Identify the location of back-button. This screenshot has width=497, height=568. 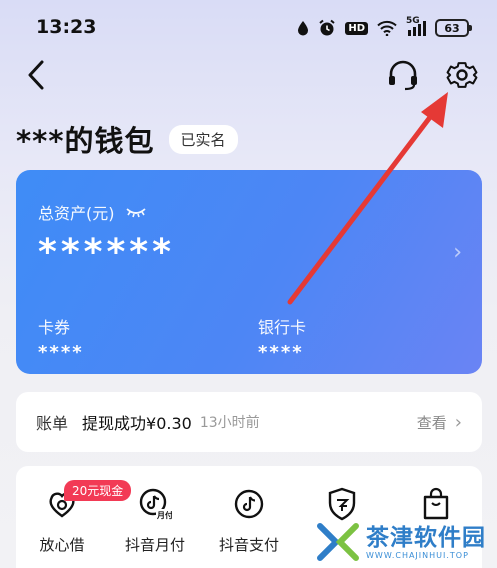
(37, 75).